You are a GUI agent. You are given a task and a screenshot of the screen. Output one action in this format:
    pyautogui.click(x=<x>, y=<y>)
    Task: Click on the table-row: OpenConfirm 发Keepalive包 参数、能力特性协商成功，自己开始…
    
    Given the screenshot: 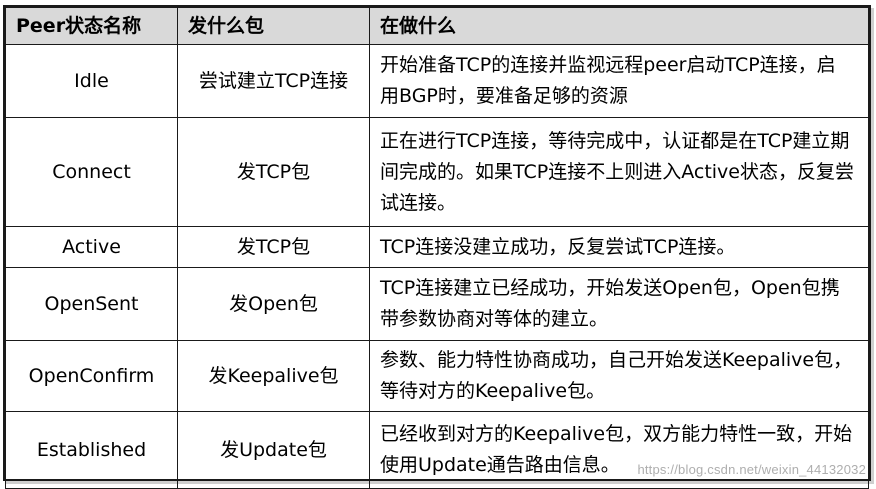 What is the action you would take?
    pyautogui.click(x=437, y=376)
    